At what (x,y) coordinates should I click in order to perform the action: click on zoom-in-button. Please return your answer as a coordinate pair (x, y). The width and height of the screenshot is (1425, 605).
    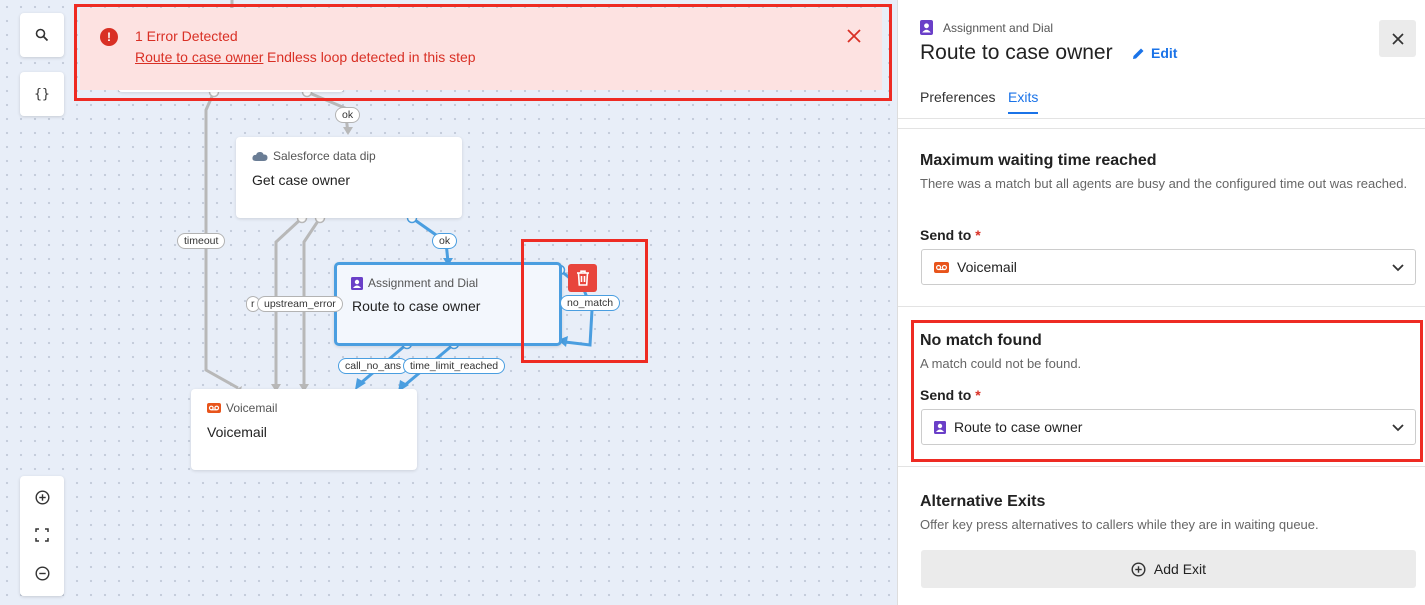
    Looking at the image, I should click on (42, 497).